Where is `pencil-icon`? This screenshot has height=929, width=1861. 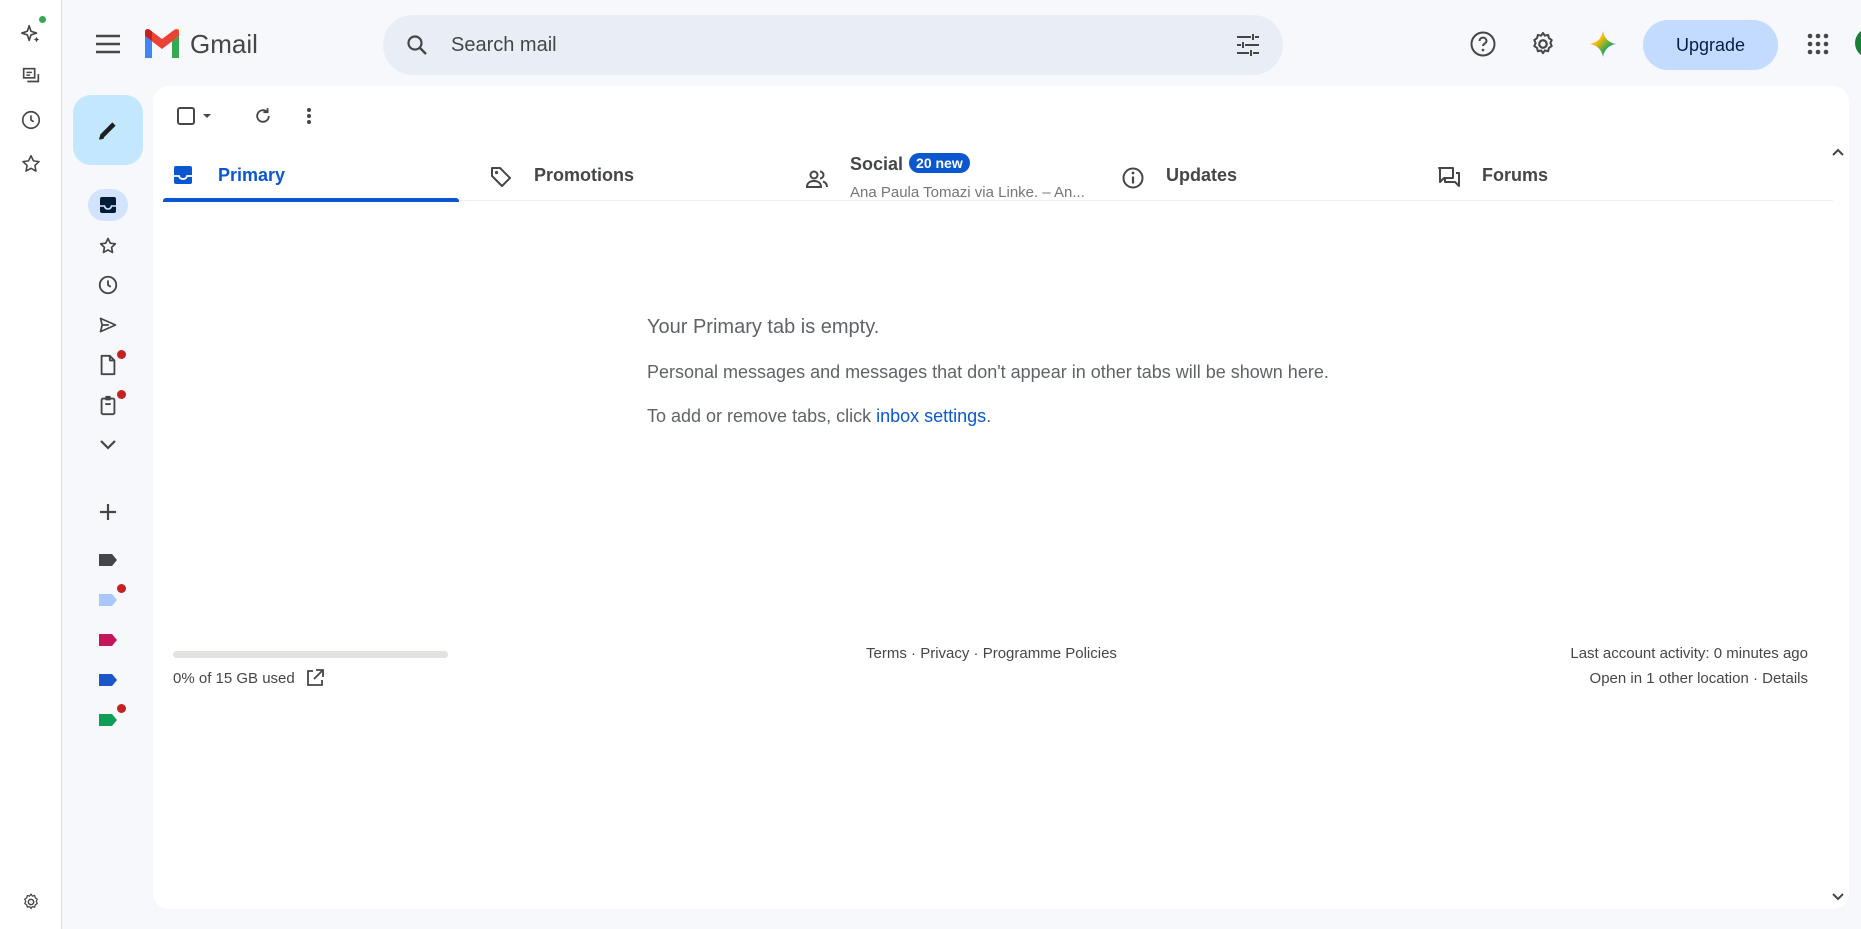 pencil-icon is located at coordinates (107, 131).